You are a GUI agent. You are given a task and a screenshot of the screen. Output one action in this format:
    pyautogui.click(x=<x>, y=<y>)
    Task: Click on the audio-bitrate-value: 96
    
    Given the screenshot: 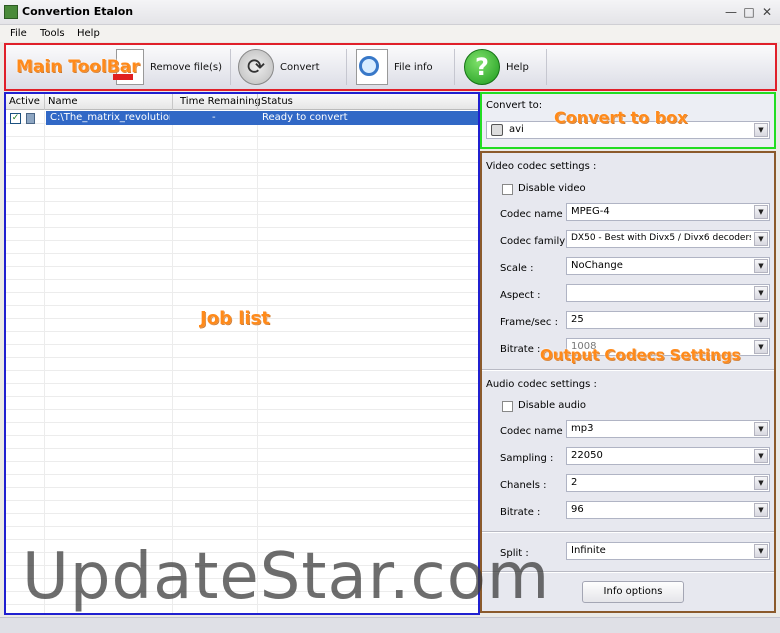 What is the action you would take?
    pyautogui.click(x=577, y=509)
    